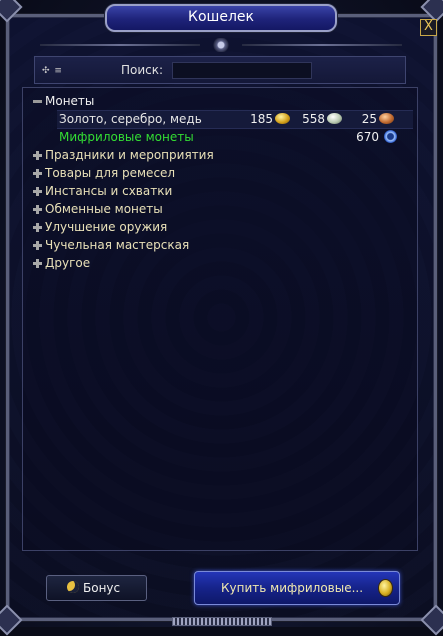  I want to click on mithril-coin-icon, so click(390, 136).